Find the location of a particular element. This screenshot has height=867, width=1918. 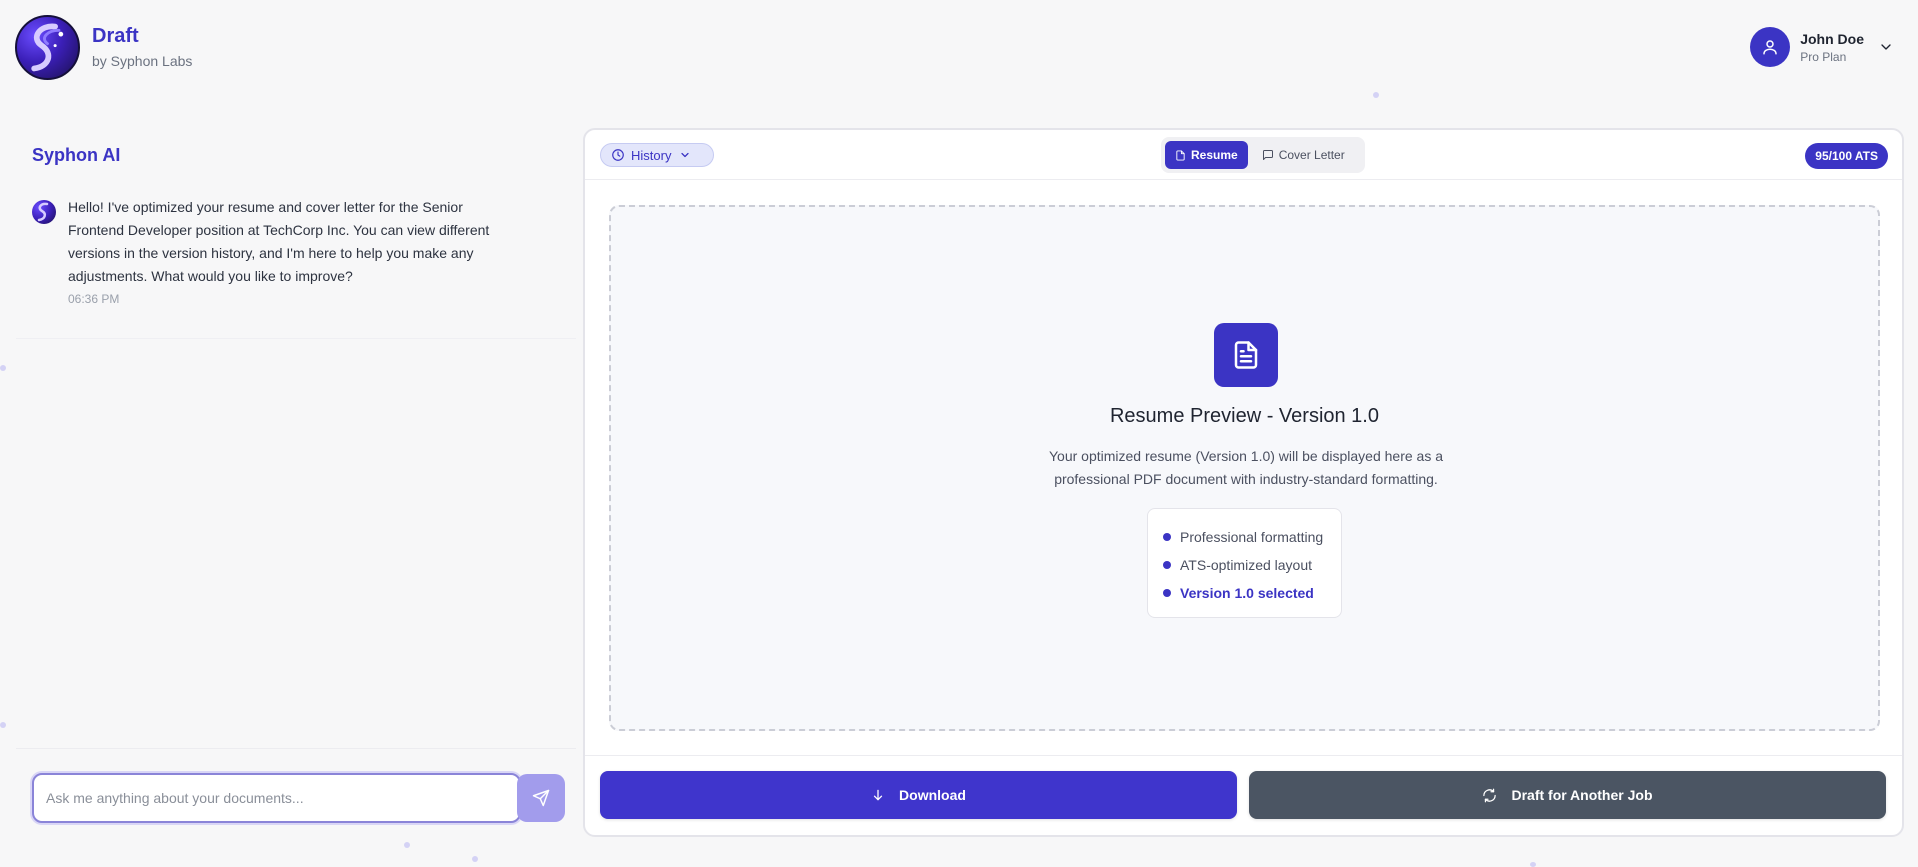

send-button is located at coordinates (541, 798).